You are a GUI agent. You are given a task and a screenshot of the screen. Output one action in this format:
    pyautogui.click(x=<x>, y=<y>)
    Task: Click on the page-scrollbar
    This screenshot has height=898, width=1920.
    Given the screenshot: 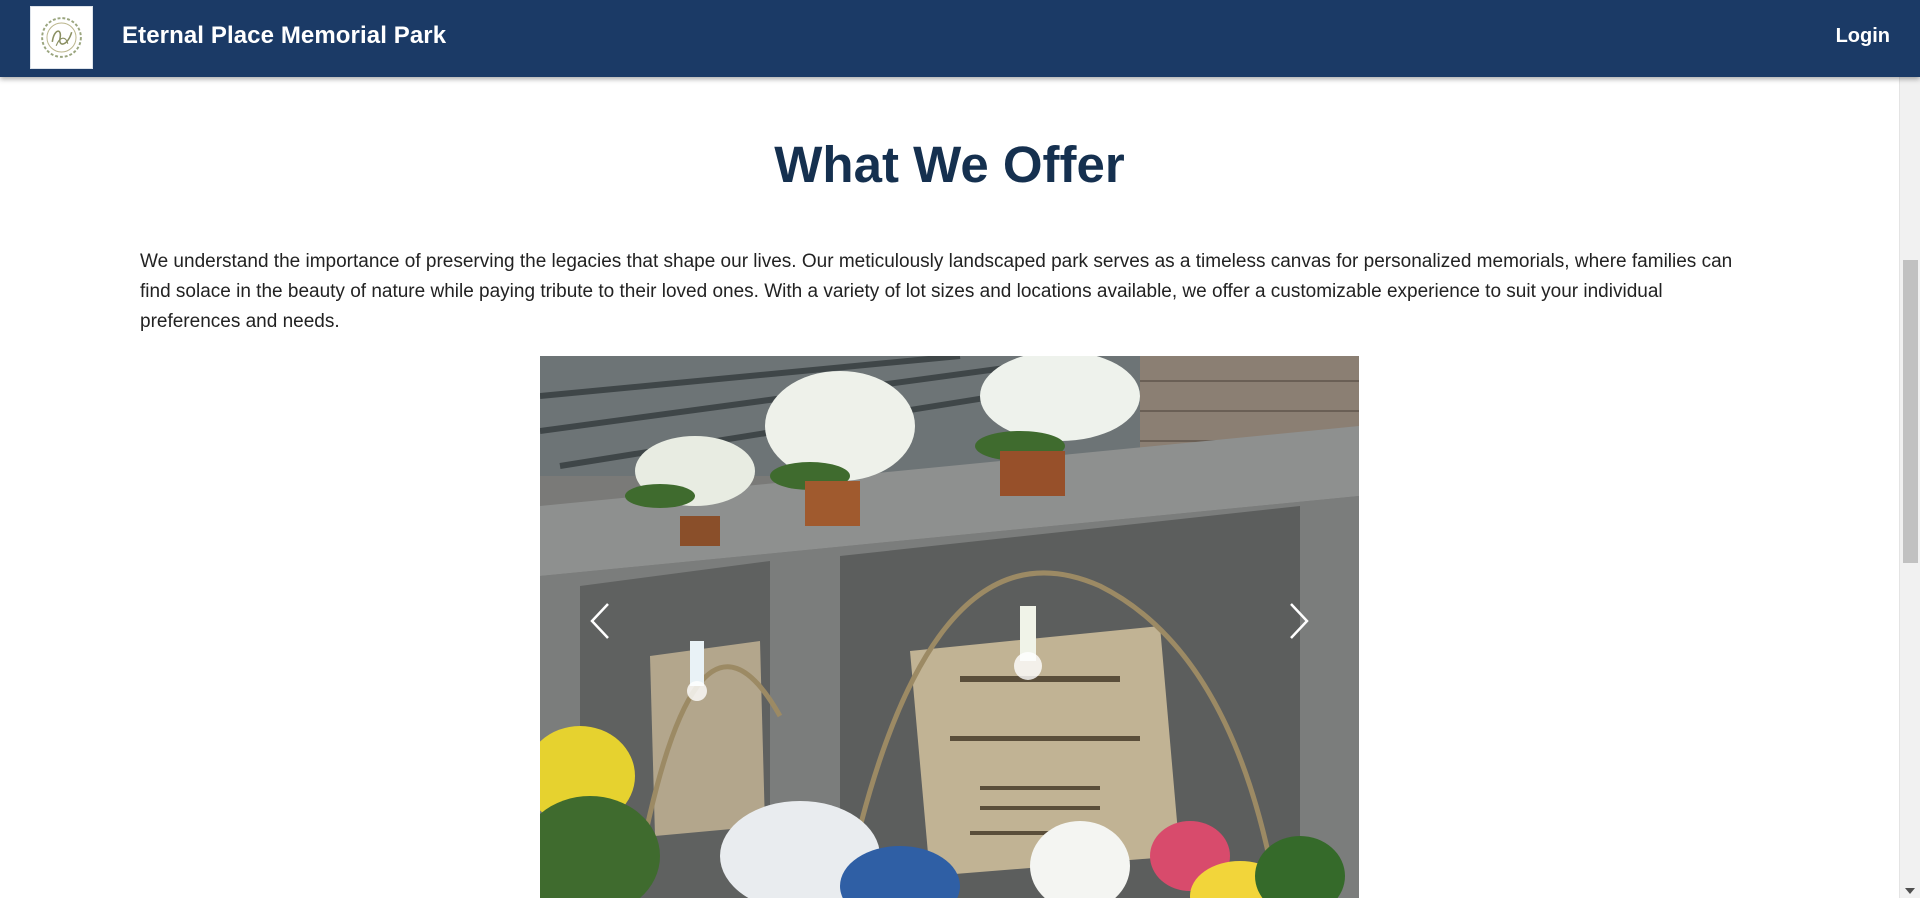 What is the action you would take?
    pyautogui.click(x=1909, y=487)
    